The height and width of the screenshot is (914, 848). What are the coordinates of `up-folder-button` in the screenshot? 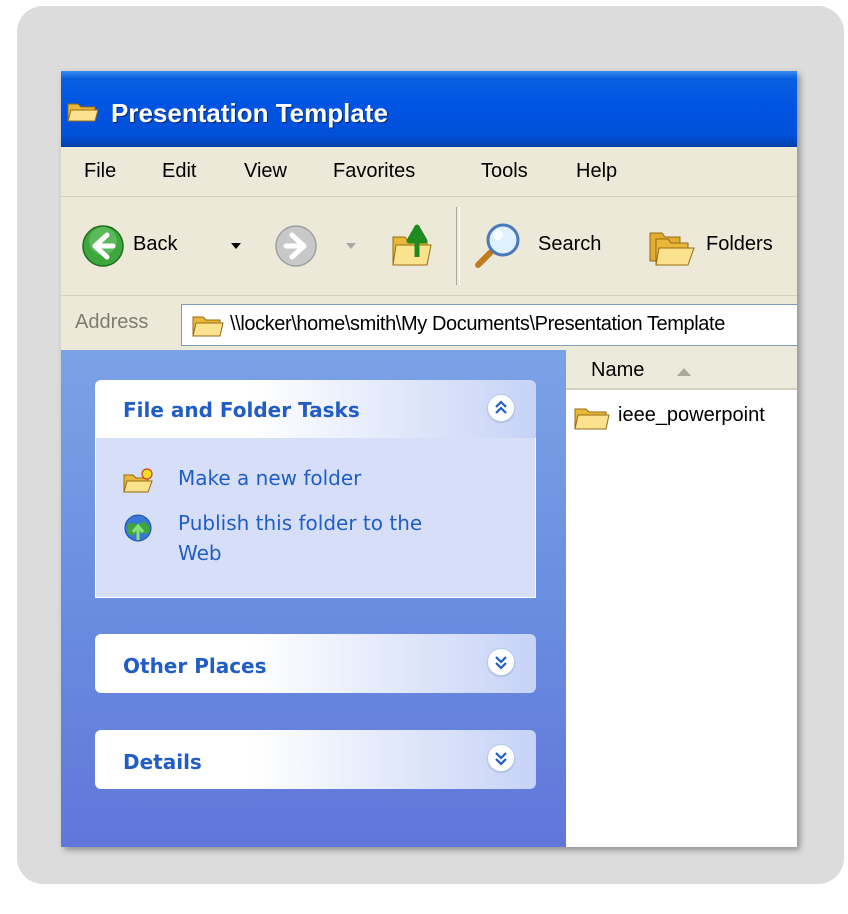 It's located at (414, 244).